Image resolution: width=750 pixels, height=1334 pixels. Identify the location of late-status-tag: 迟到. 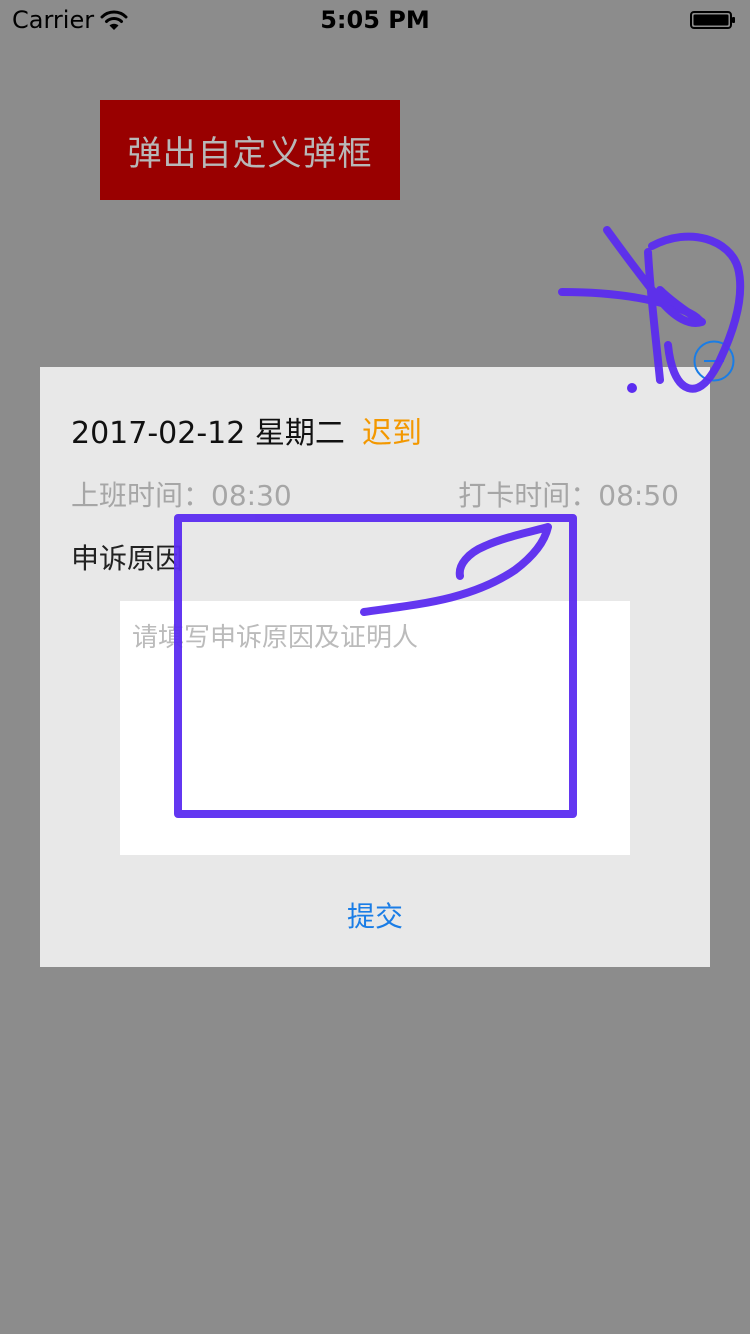
(392, 433).